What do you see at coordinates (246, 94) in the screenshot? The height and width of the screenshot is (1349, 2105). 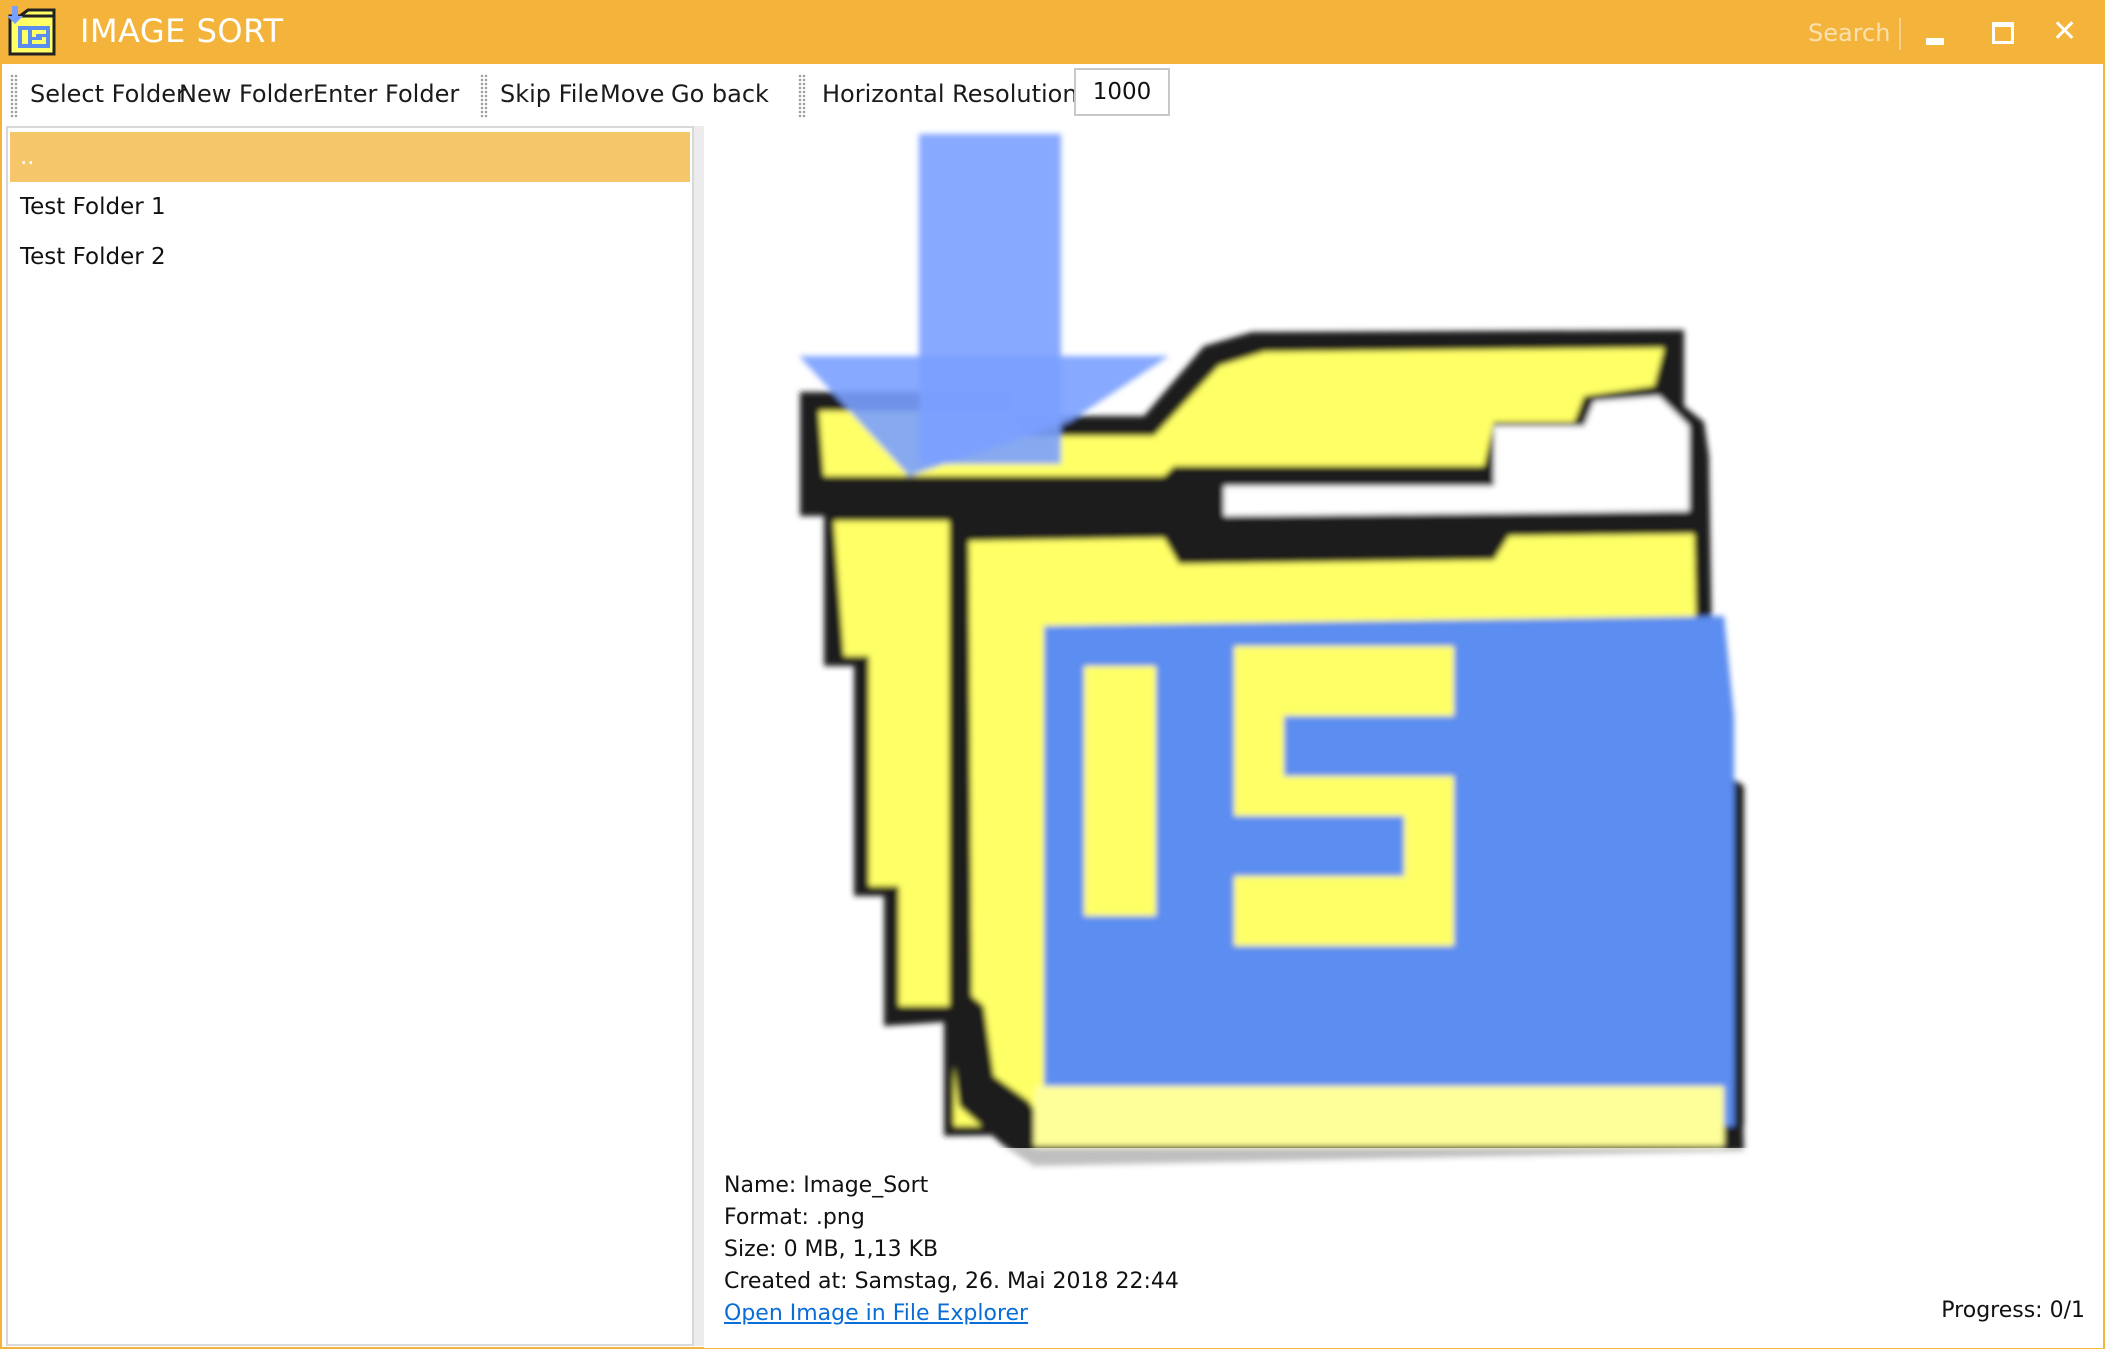 I see `new-folder-button: New Folder` at bounding box center [246, 94].